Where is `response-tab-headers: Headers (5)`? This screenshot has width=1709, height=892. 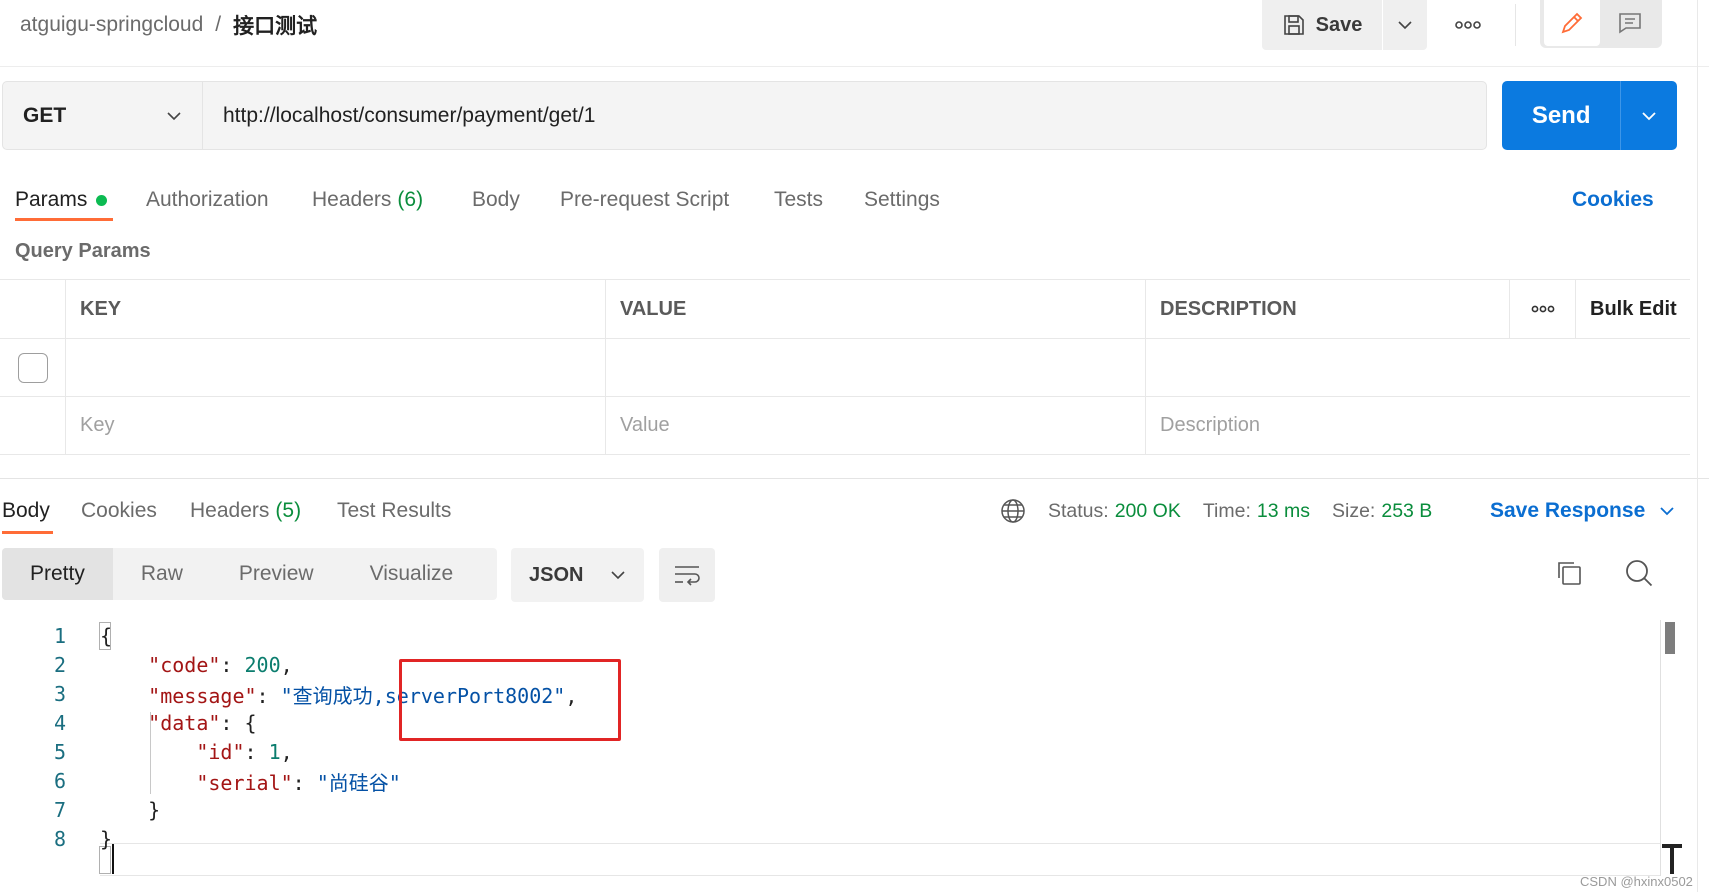 response-tab-headers: Headers (5) is located at coordinates (245, 511).